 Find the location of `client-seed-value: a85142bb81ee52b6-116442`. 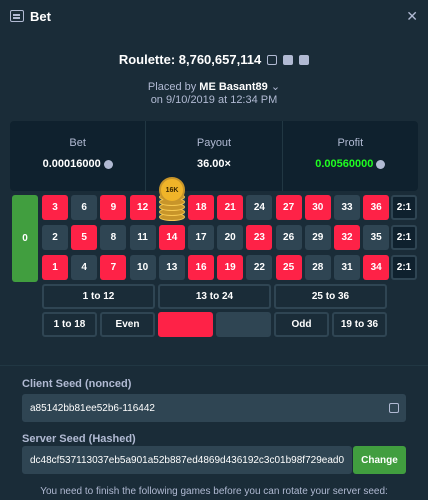

client-seed-value: a85142bb81ee52b6-116442 is located at coordinates (92, 408).